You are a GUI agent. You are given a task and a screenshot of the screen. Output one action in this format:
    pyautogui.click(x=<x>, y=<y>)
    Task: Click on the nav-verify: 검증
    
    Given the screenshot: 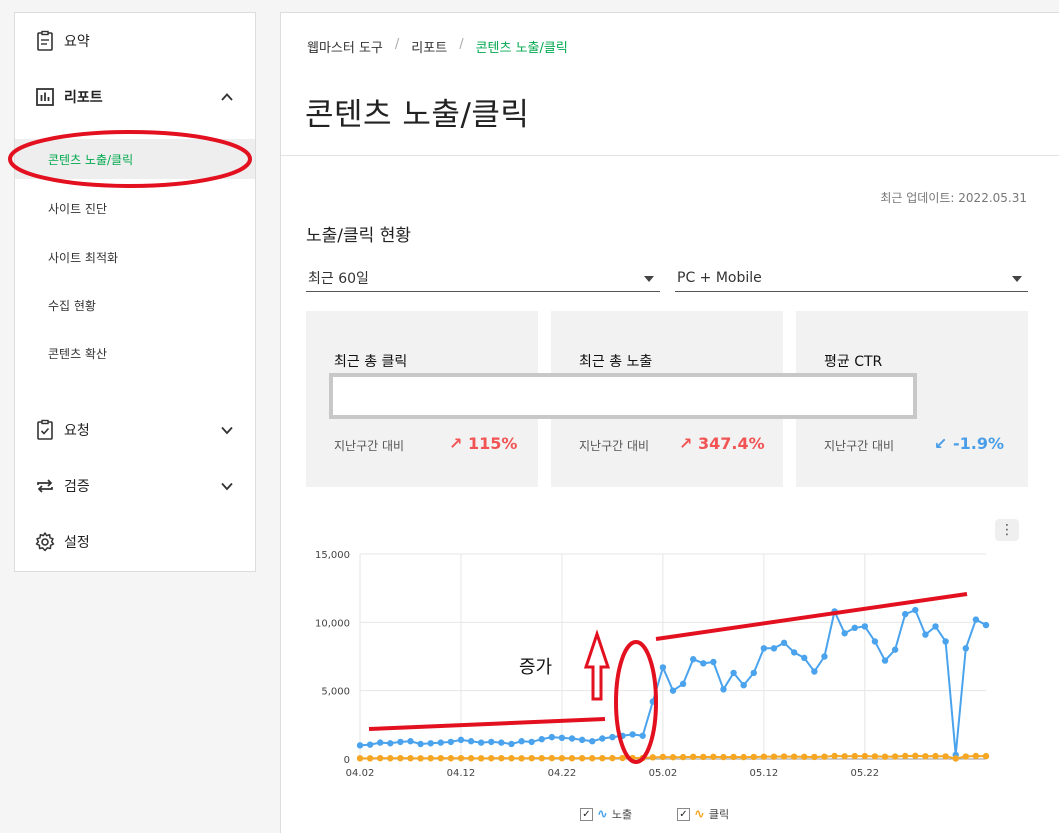 What is the action you would take?
    pyautogui.click(x=135, y=486)
    